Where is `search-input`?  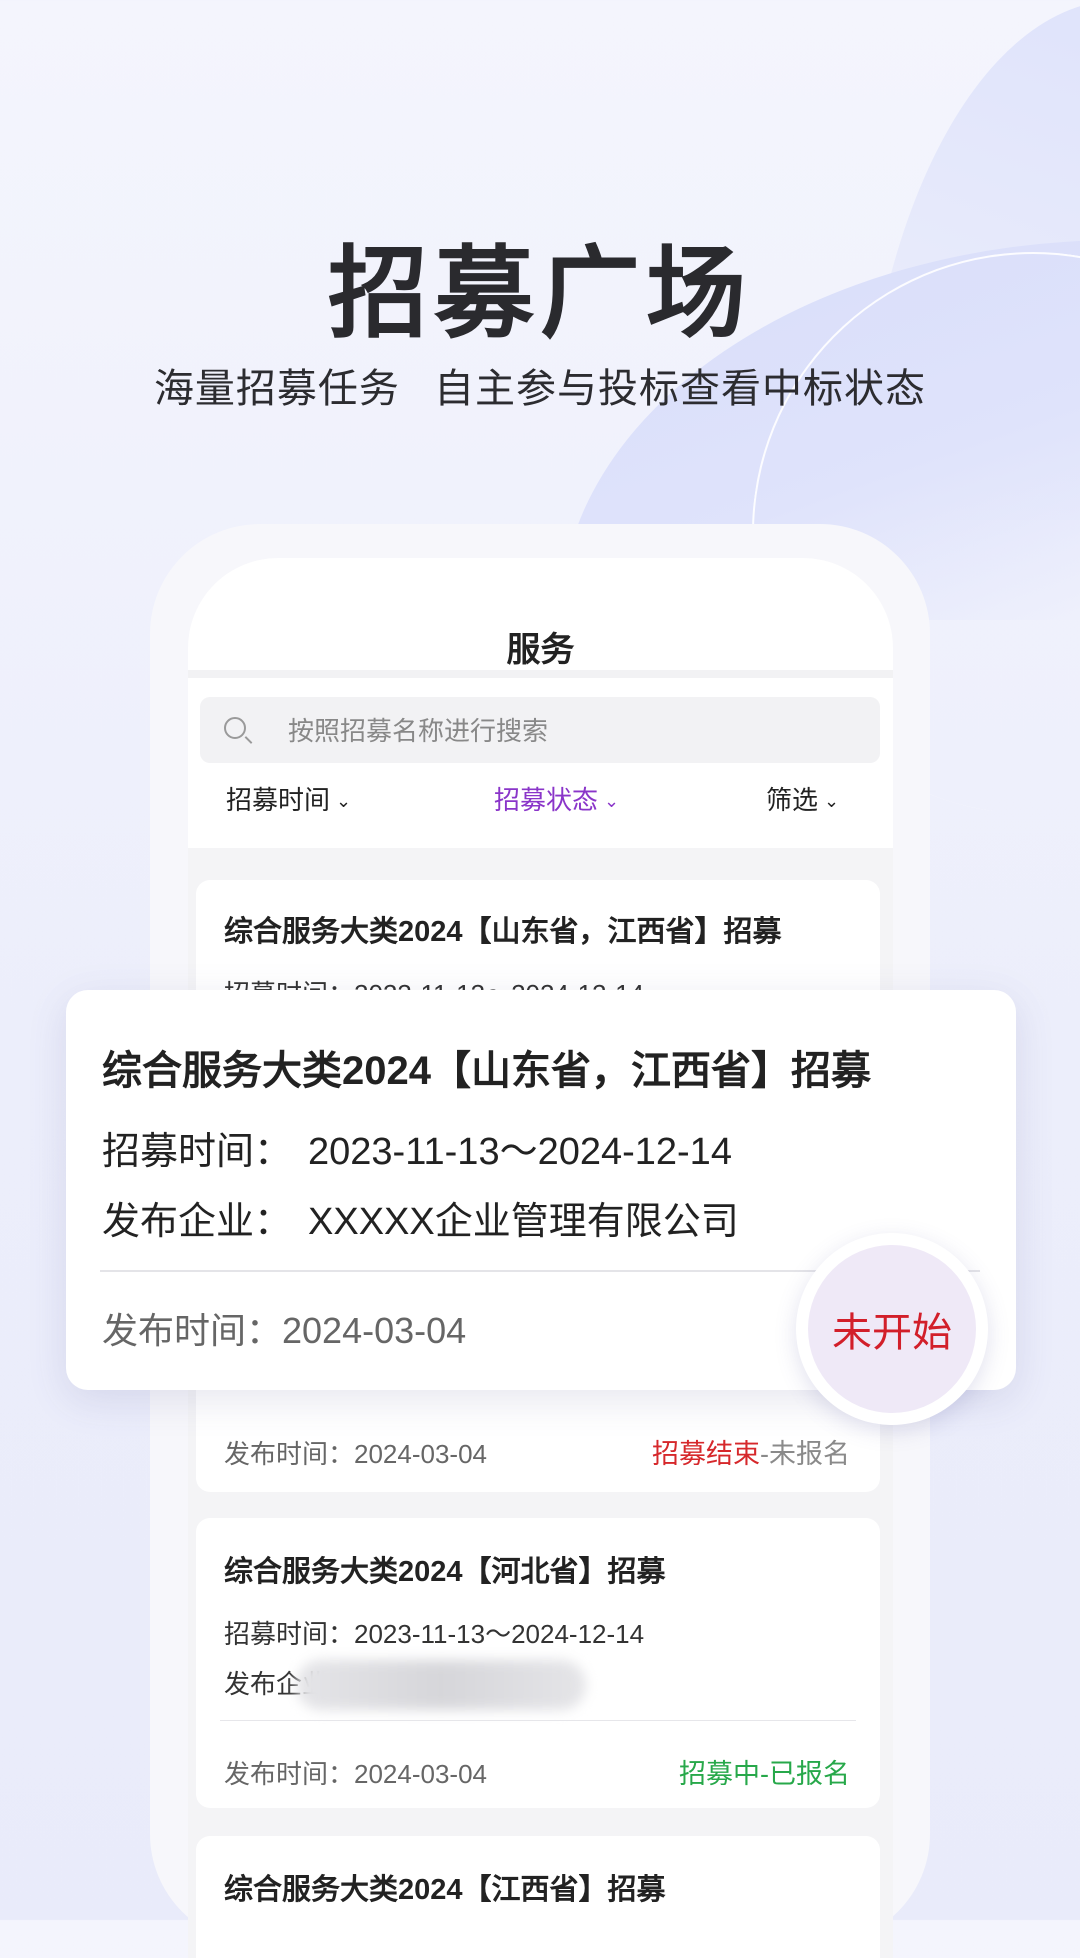 search-input is located at coordinates (568, 731).